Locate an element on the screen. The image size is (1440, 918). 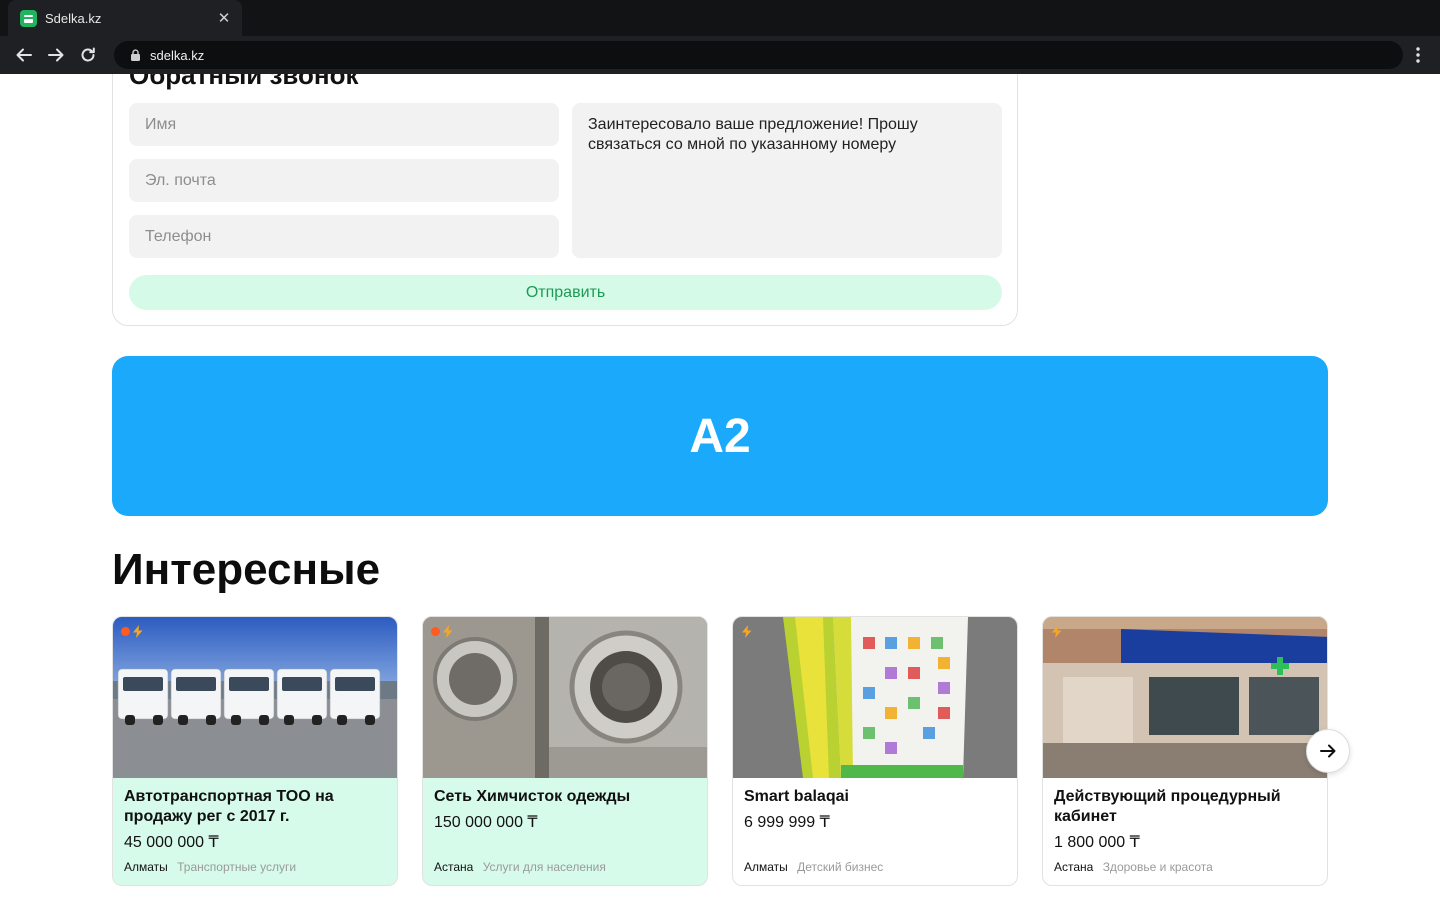
browser-tab: Sdelka.kz ✕ is located at coordinates (125, 18).